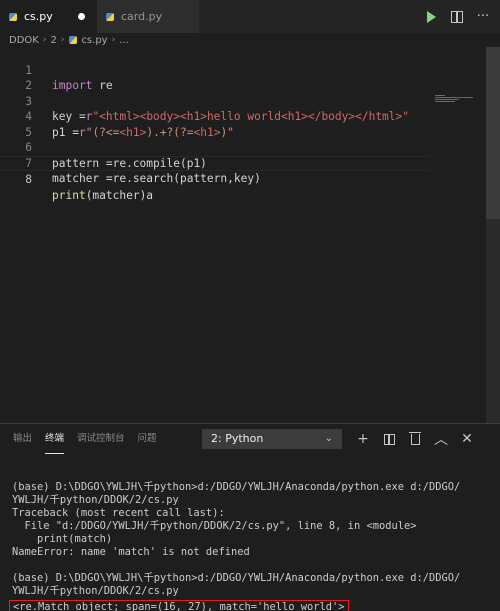 The height and width of the screenshot is (611, 500). Describe the element at coordinates (147, 439) in the screenshot. I see `tab-problems: 问题` at that location.